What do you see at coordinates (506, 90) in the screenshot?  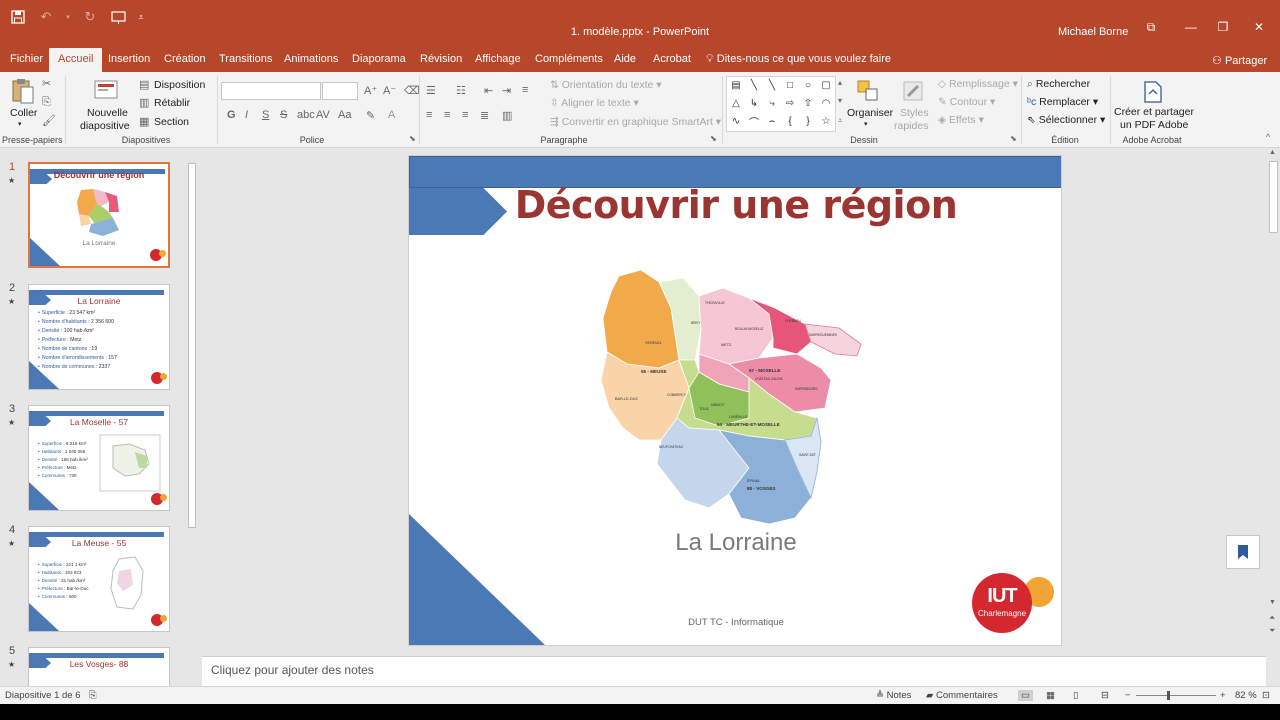 I see `increase-indent-icon: ⇥` at bounding box center [506, 90].